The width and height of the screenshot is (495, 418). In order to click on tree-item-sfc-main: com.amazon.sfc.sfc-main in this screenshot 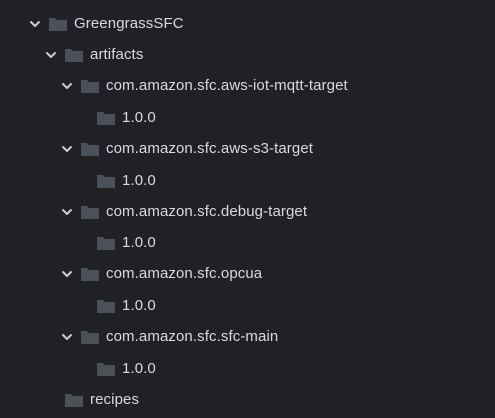, I will do `click(169, 337)`.